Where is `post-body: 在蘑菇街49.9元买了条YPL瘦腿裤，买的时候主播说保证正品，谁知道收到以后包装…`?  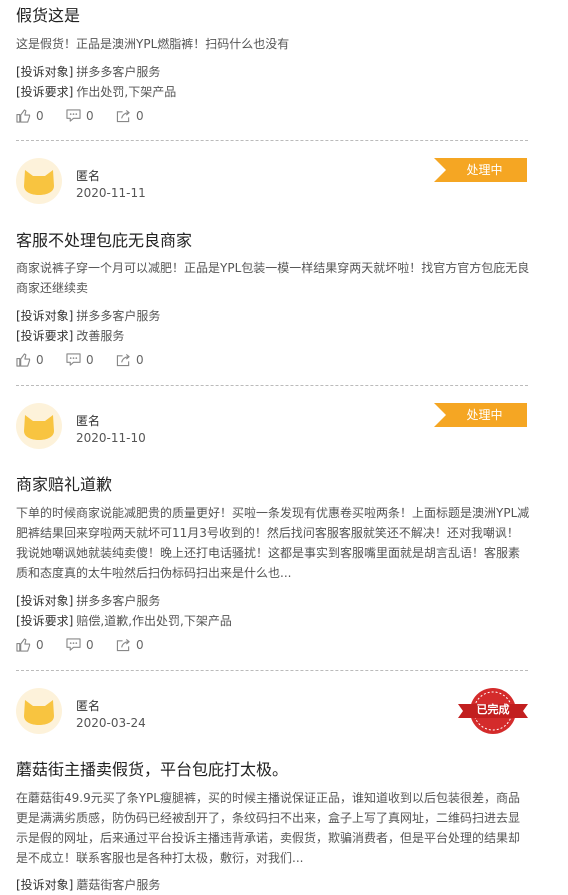 post-body: 在蘑菇街49.9元买了条YPL瘦腿裤，买的时候主播说保证正品，谁知道收到以后包装… is located at coordinates (268, 828).